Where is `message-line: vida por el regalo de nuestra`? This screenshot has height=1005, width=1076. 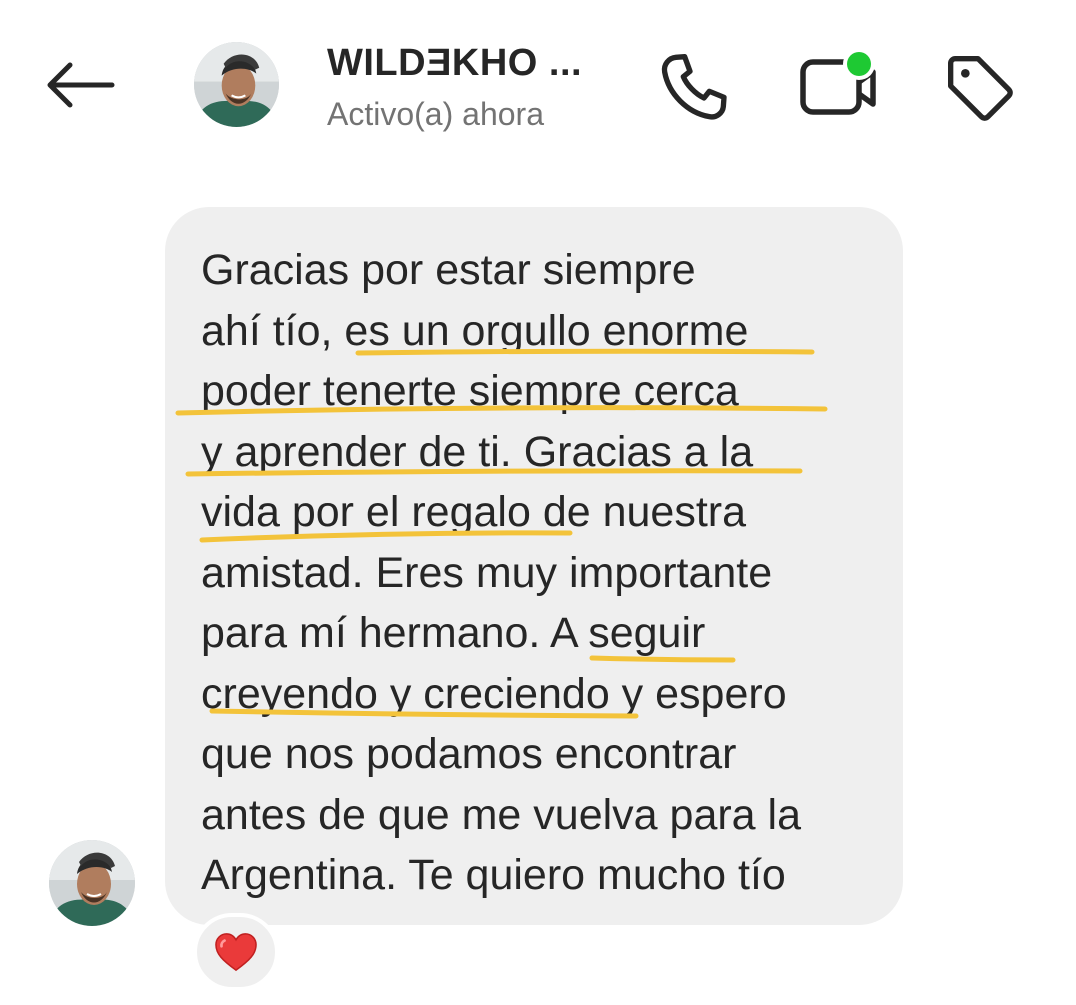
message-line: vida por el regalo de nuestra is located at coordinates (474, 512).